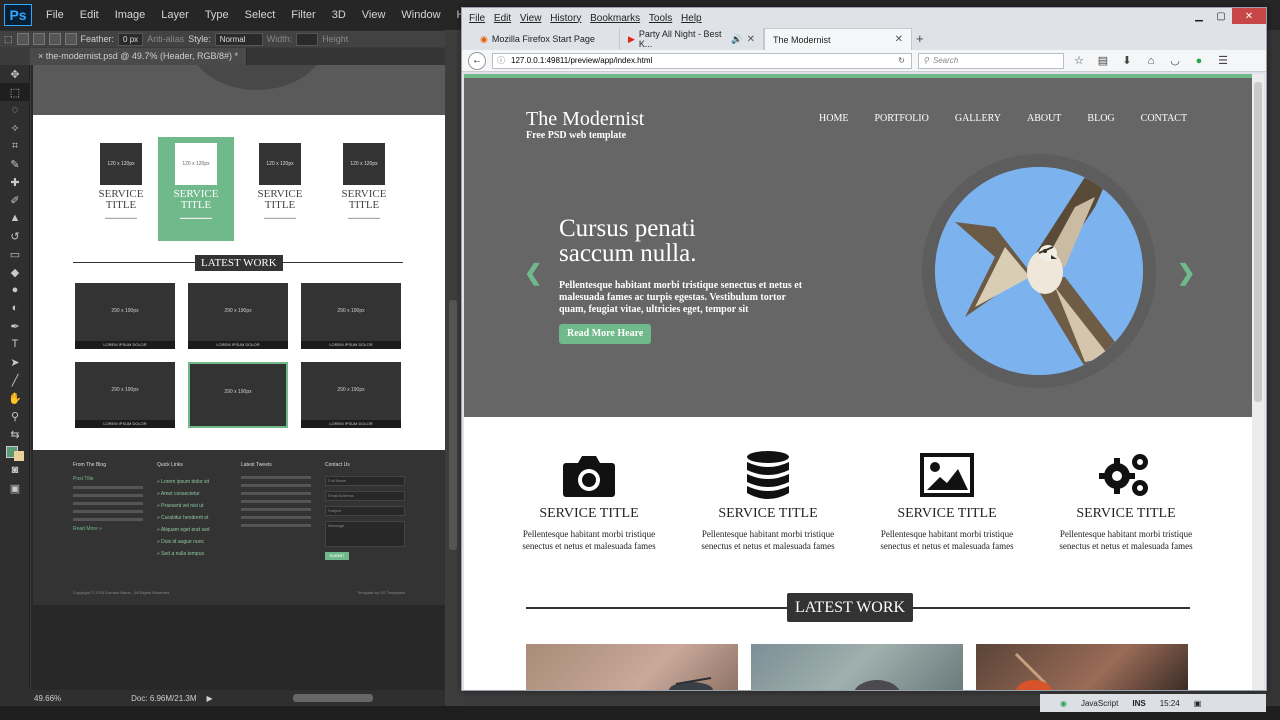 The width and height of the screenshot is (1280, 720). I want to click on width-input, so click(307, 39).